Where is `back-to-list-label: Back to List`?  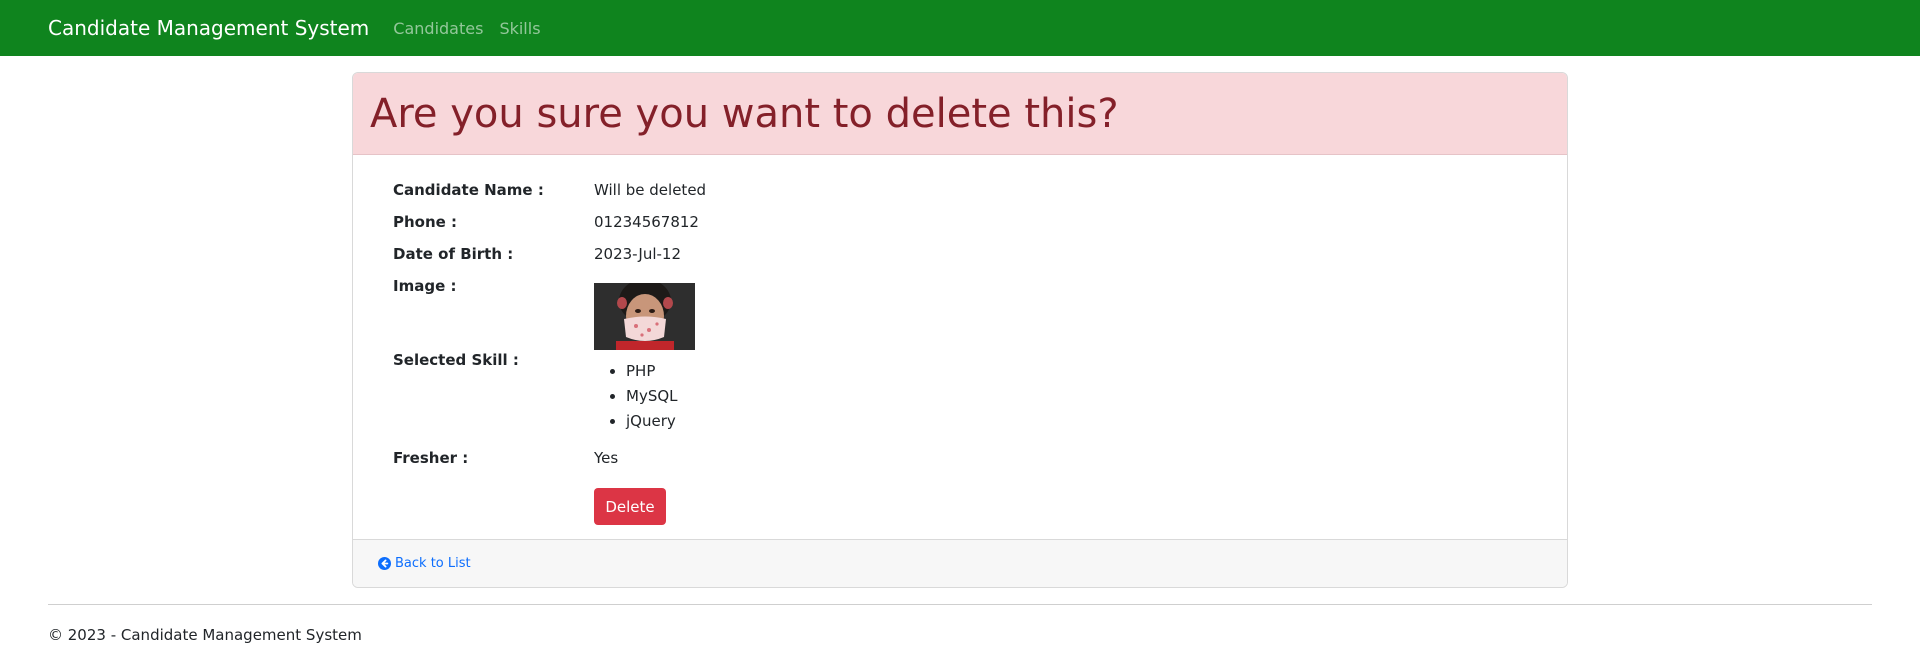 back-to-list-label: Back to List is located at coordinates (433, 563).